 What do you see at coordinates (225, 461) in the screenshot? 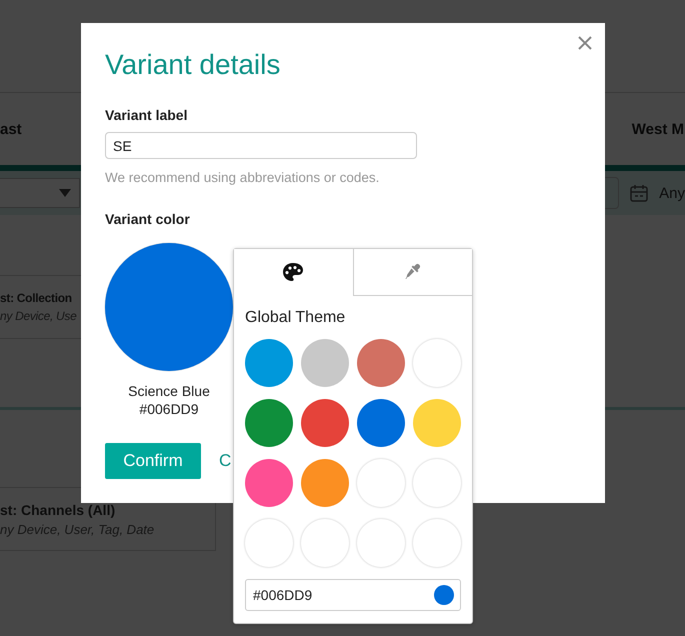
I see `text-button: C` at bounding box center [225, 461].